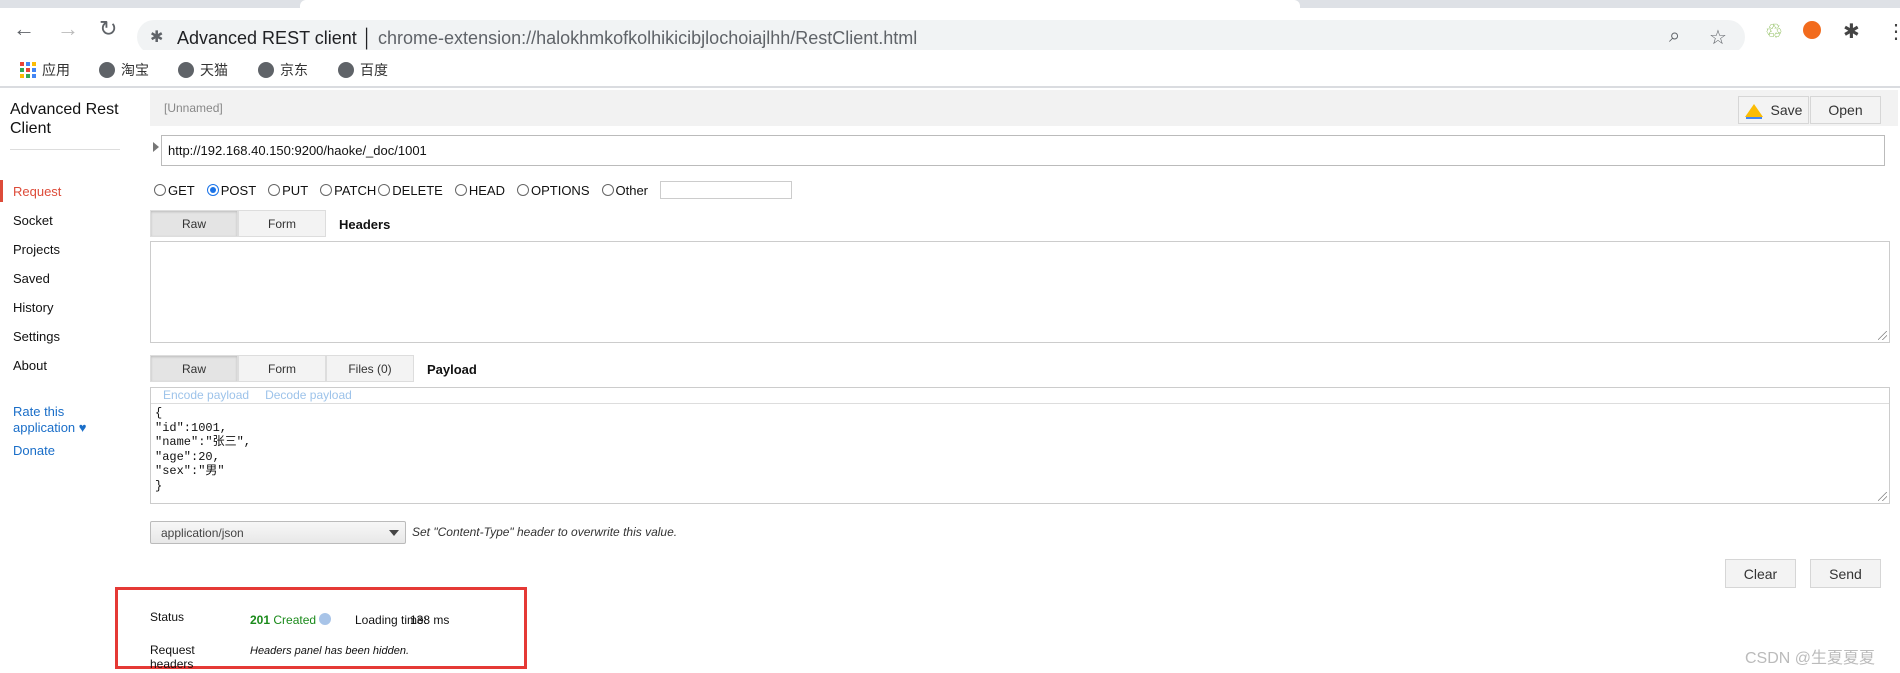  I want to click on rate-app-link: Rate this application ♥, so click(53, 420).